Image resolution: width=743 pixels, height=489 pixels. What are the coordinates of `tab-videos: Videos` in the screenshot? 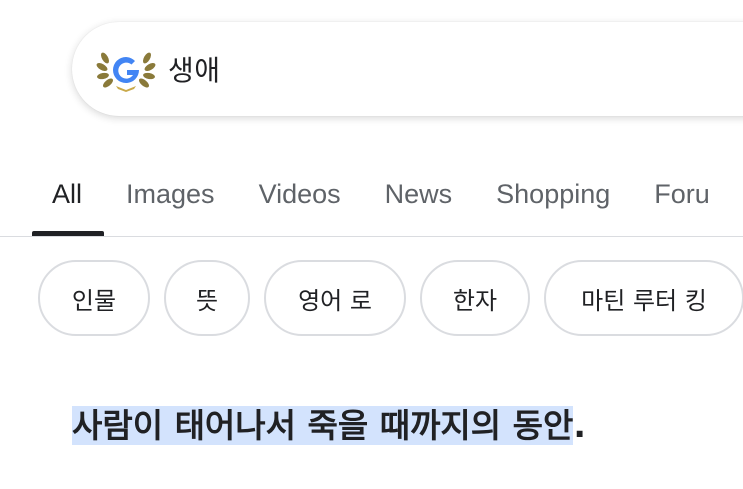 It's located at (300, 205).